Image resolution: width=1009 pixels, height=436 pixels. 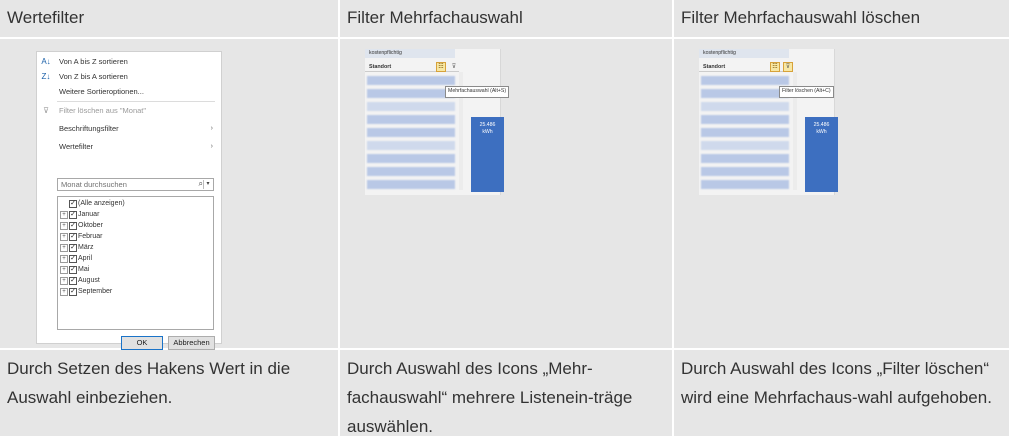 I want to click on menu-label-filter-label: Beschriftungsfilter, so click(x=89, y=128).